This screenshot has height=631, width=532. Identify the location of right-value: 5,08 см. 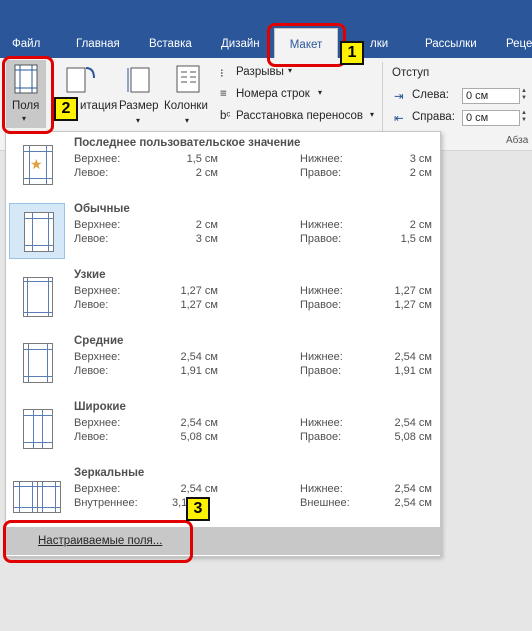
(413, 437).